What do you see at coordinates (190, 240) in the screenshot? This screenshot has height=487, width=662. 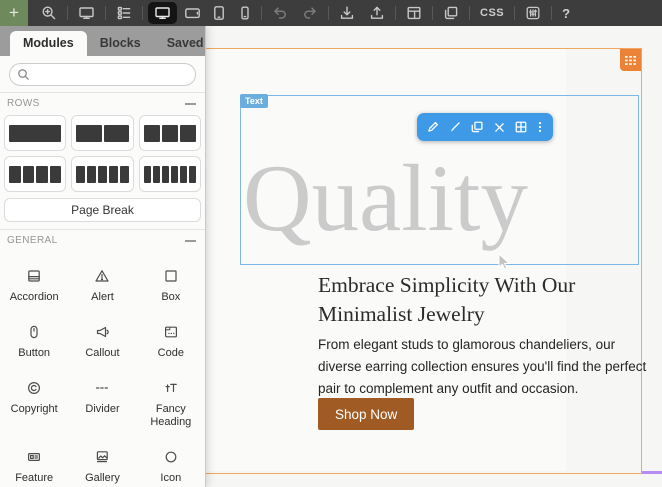 I see `collapse-general-icon` at bounding box center [190, 240].